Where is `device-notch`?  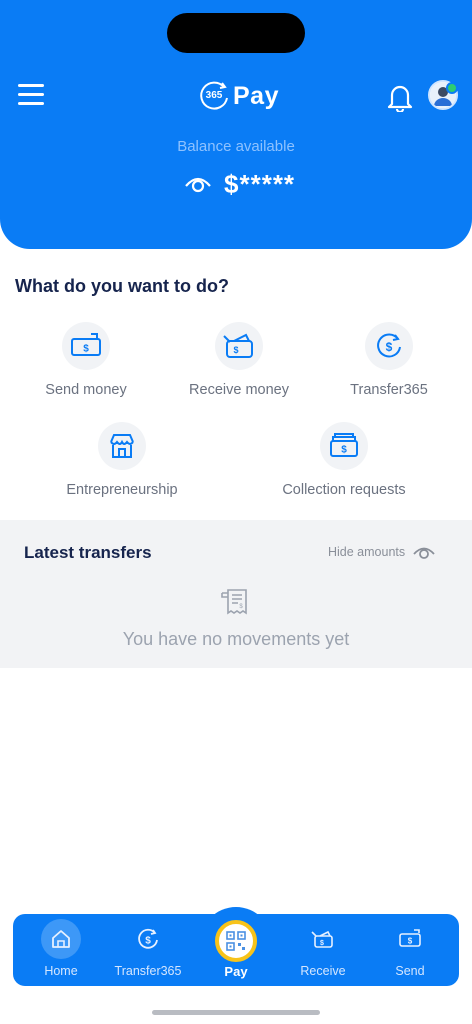 device-notch is located at coordinates (236, 33).